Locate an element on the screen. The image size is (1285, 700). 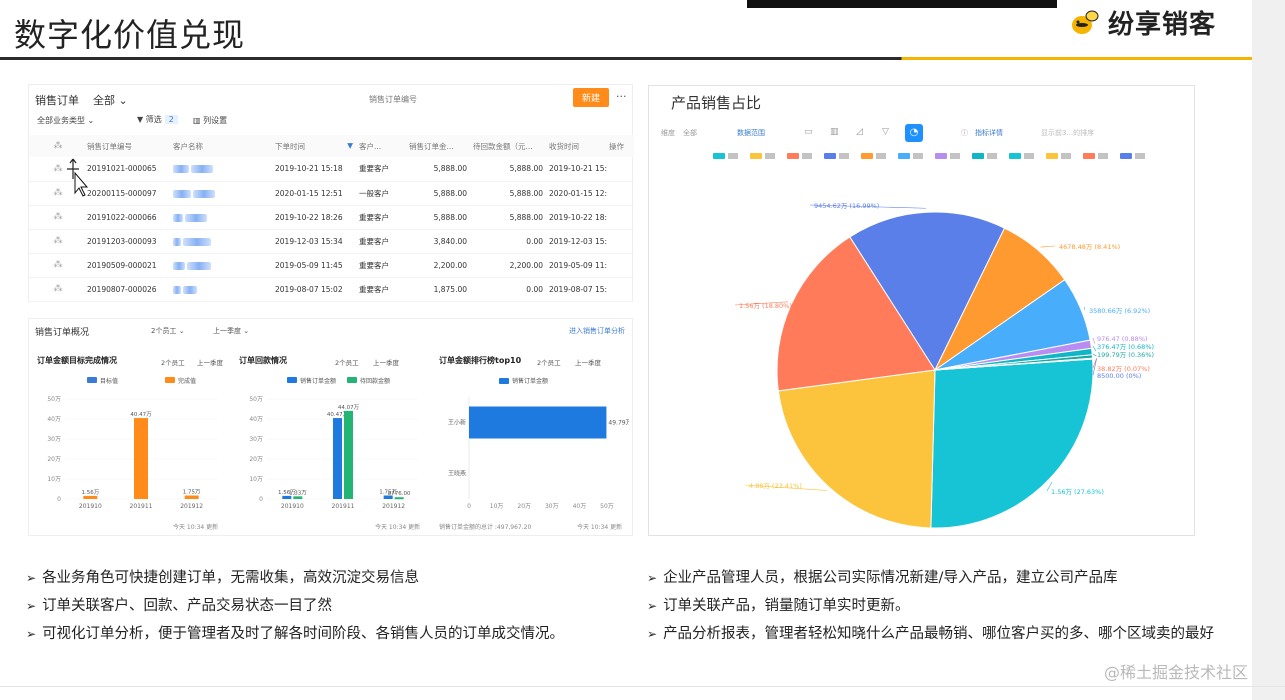
x-tick-label: 201911 is located at coordinates (141, 506).